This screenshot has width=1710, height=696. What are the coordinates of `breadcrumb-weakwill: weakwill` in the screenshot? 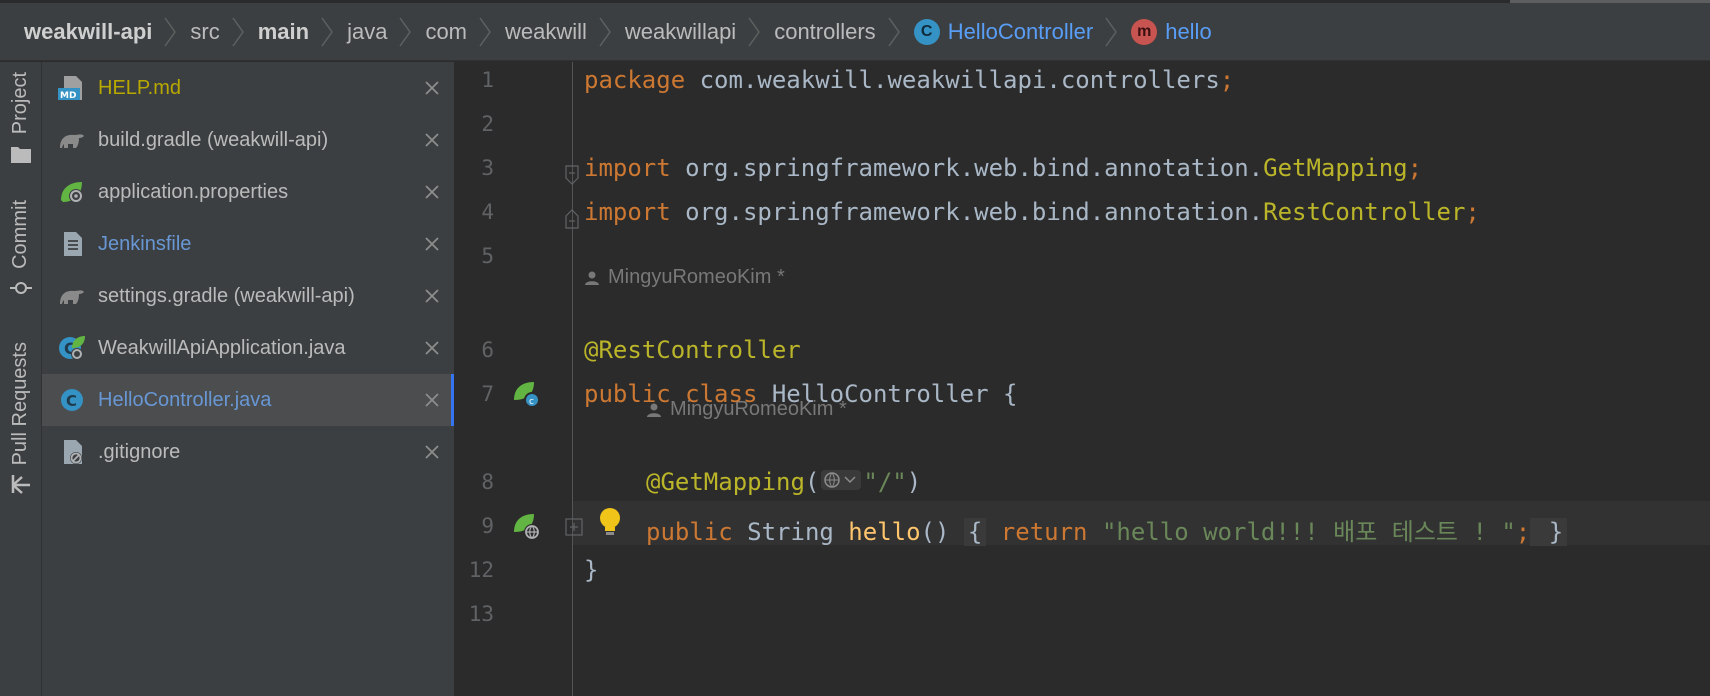 It's located at (546, 32).